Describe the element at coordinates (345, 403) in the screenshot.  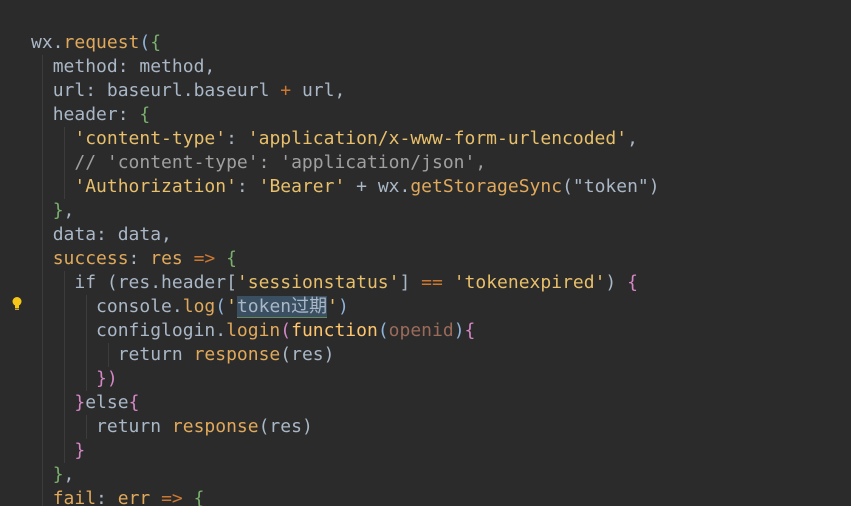
I see `code-line: }else{` at that location.